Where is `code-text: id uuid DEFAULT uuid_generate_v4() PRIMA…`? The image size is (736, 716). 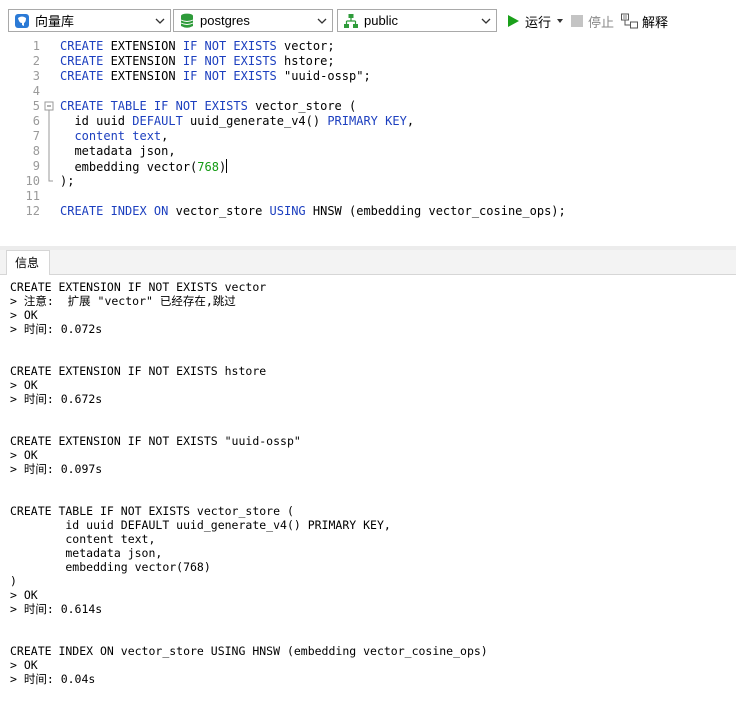
code-text: id uuid DEFAULT uuid_generate_v4() PRIMA… is located at coordinates (237, 121).